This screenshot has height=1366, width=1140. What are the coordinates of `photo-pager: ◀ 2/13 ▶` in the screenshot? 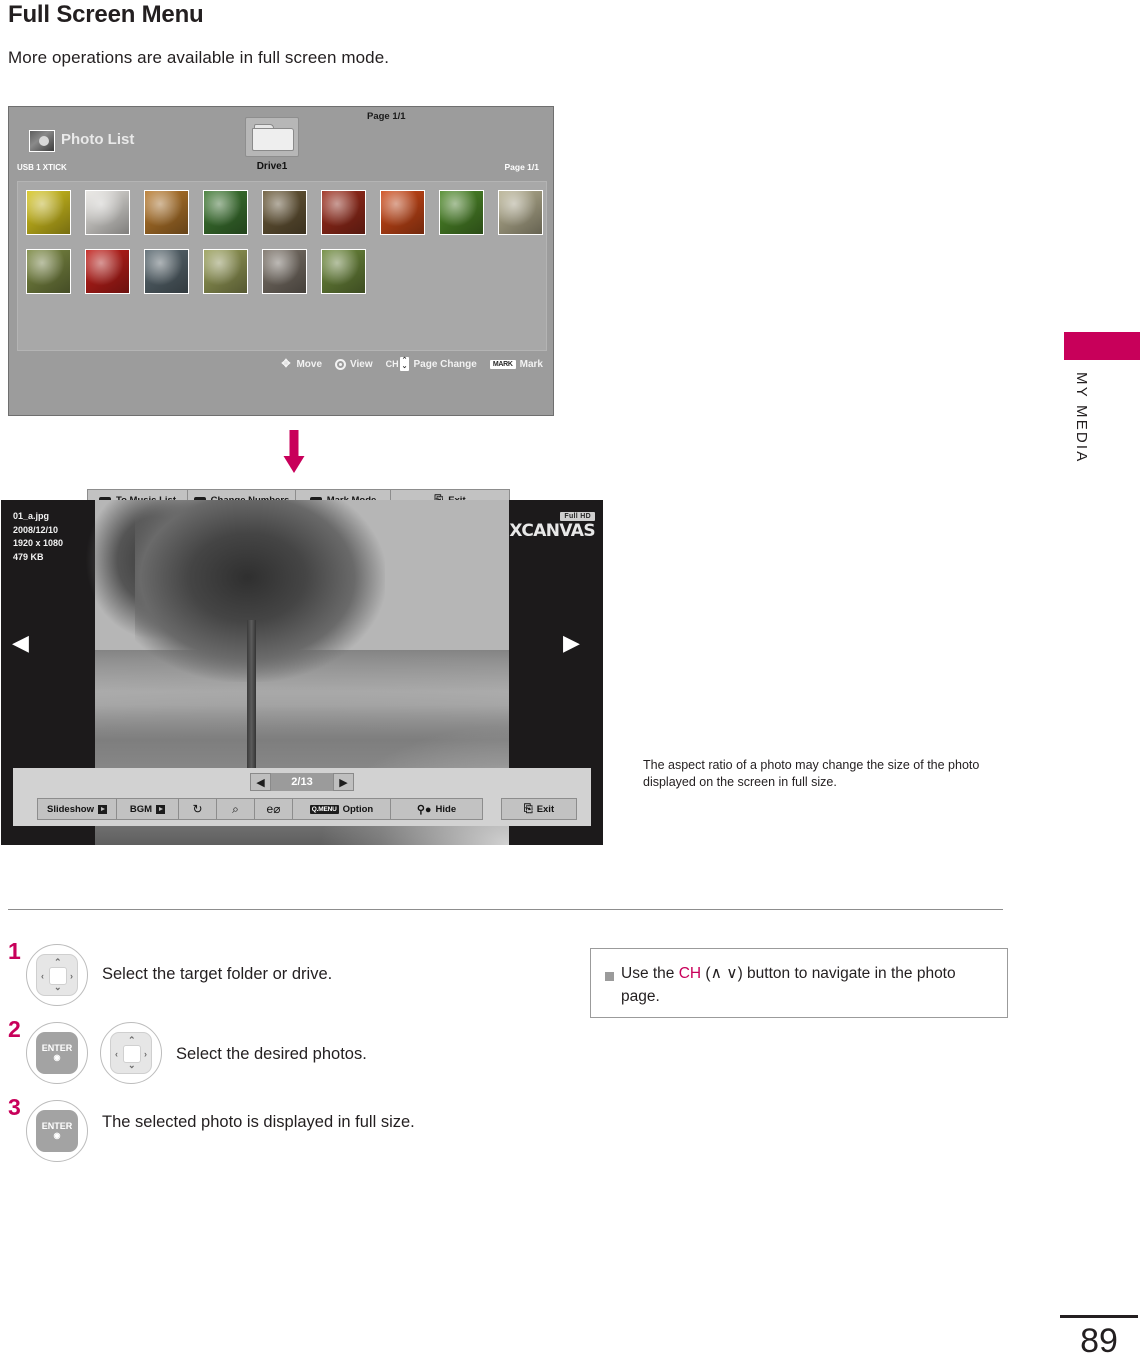 It's located at (302, 782).